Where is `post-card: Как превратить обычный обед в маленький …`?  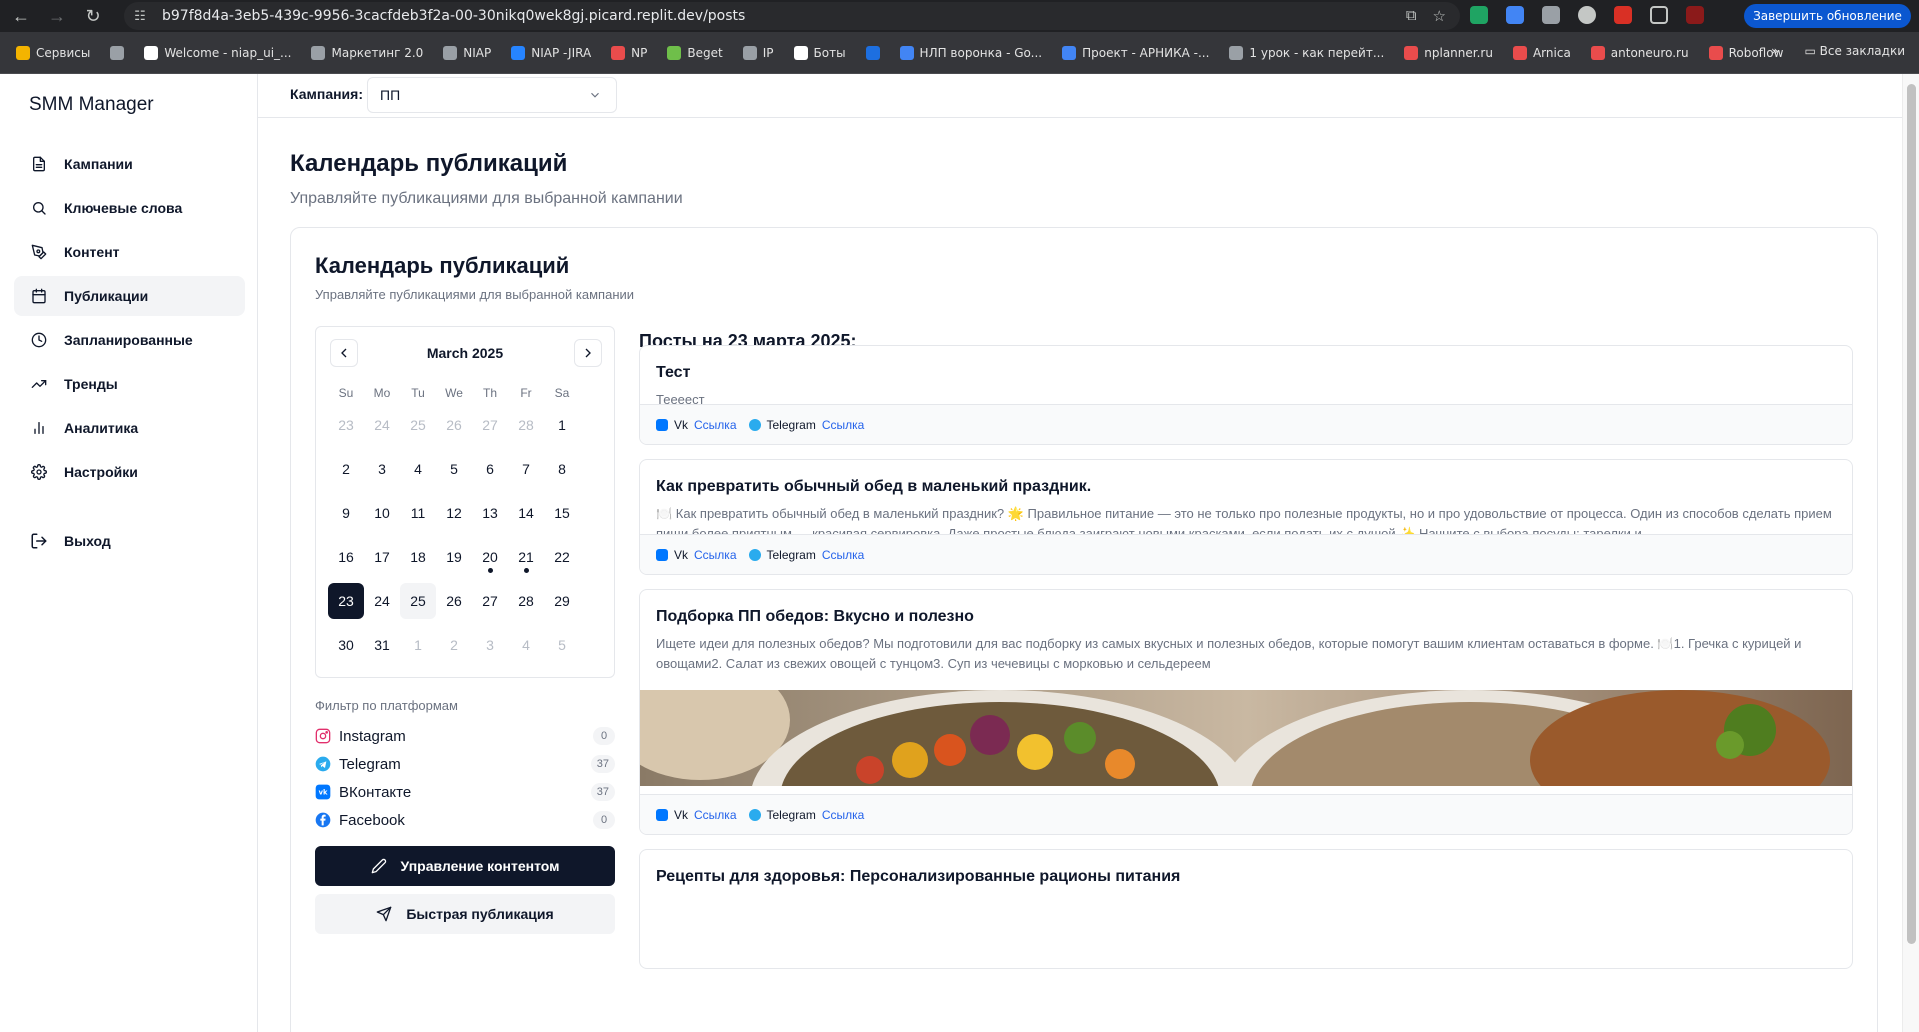 post-card: Как превратить обычный обед в маленький … is located at coordinates (1246, 517).